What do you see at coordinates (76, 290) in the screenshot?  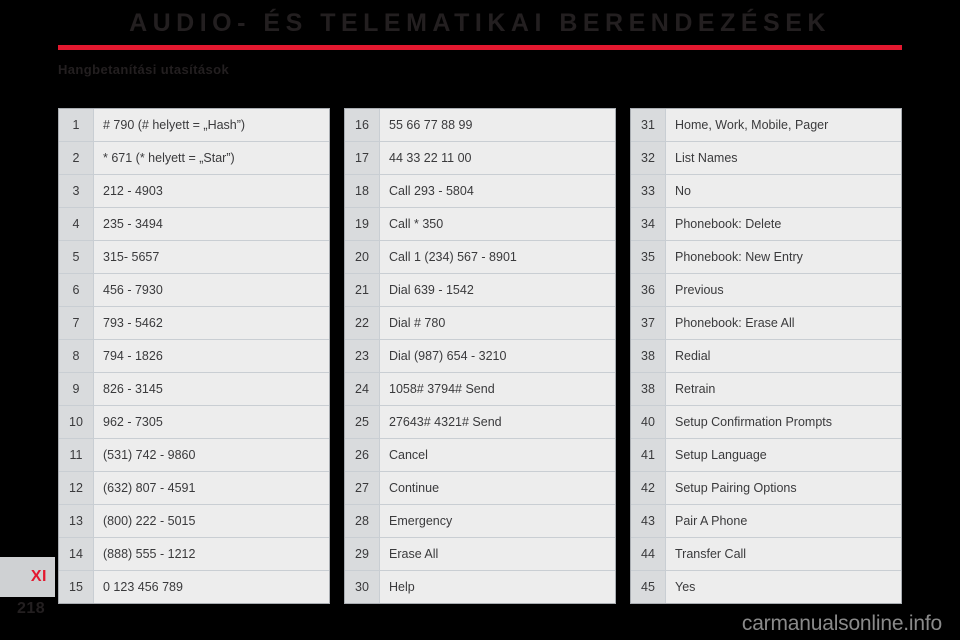 I see `row-index-cell: 6` at bounding box center [76, 290].